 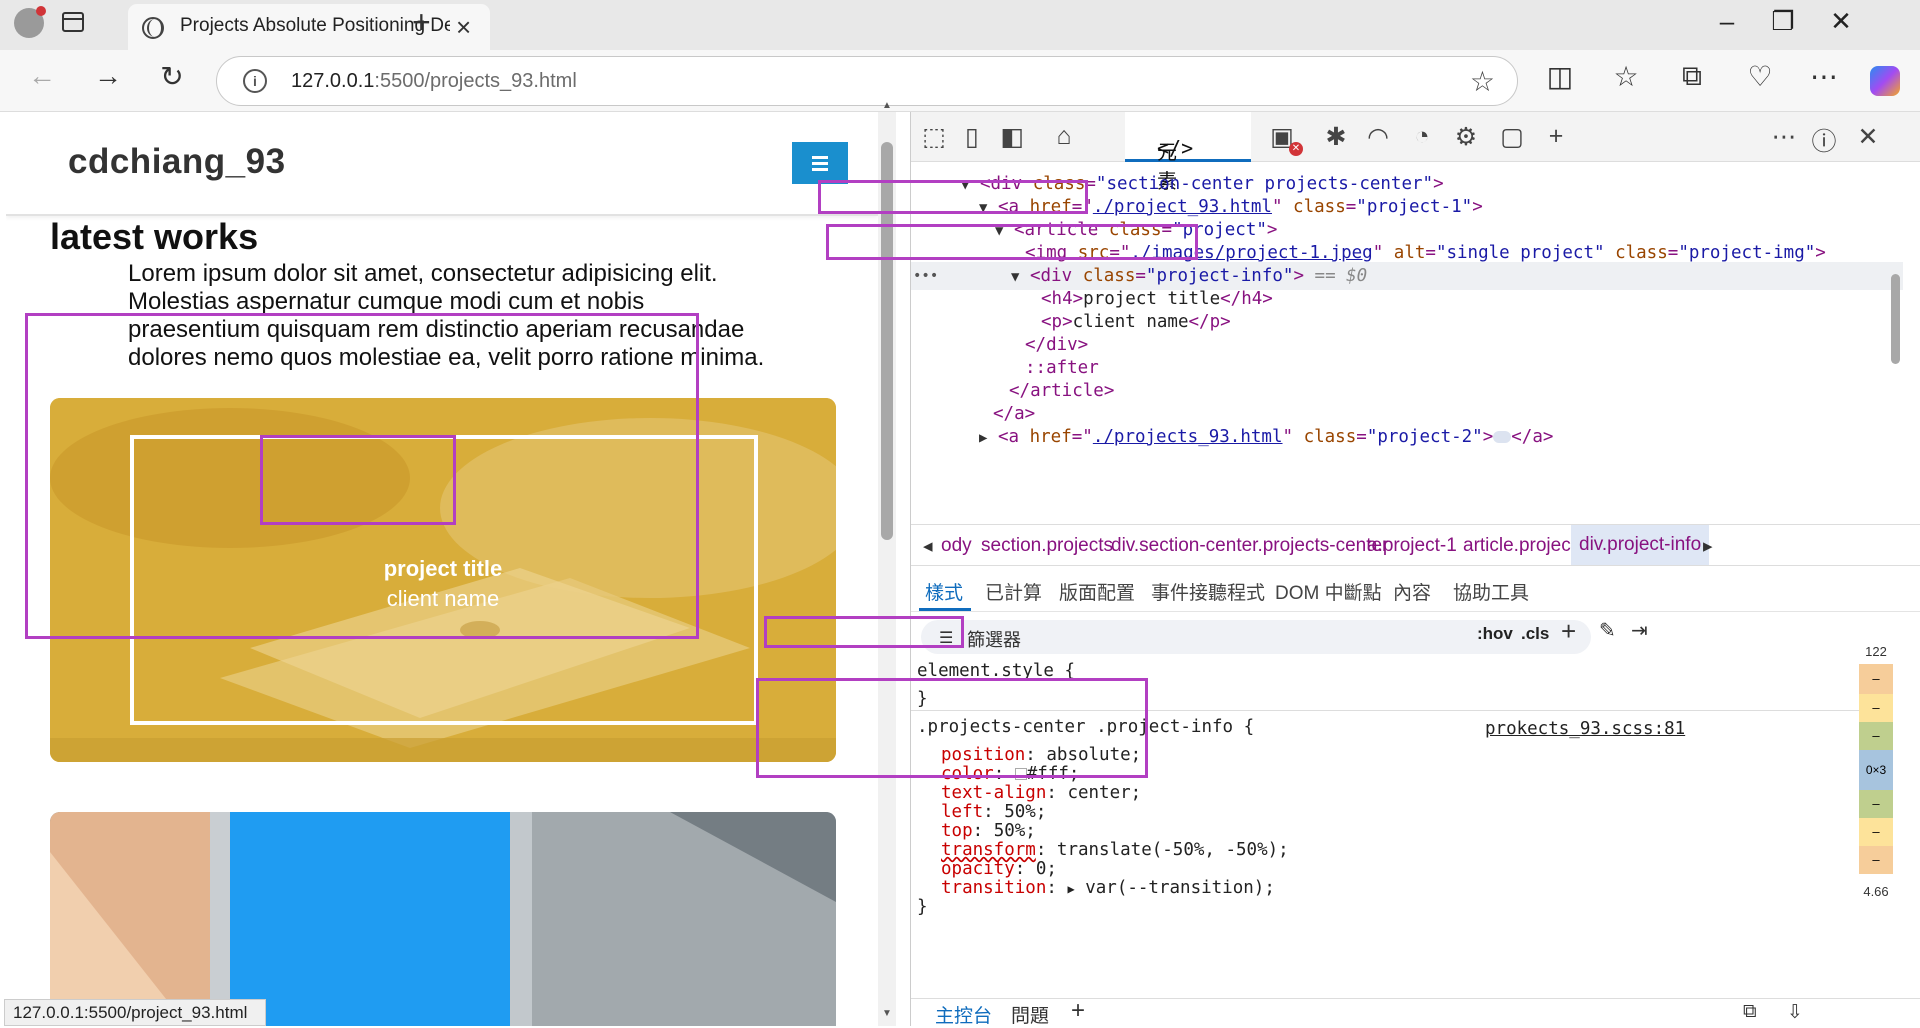 I want to click on breadcrumb-item: article.project, so click(x=1519, y=546).